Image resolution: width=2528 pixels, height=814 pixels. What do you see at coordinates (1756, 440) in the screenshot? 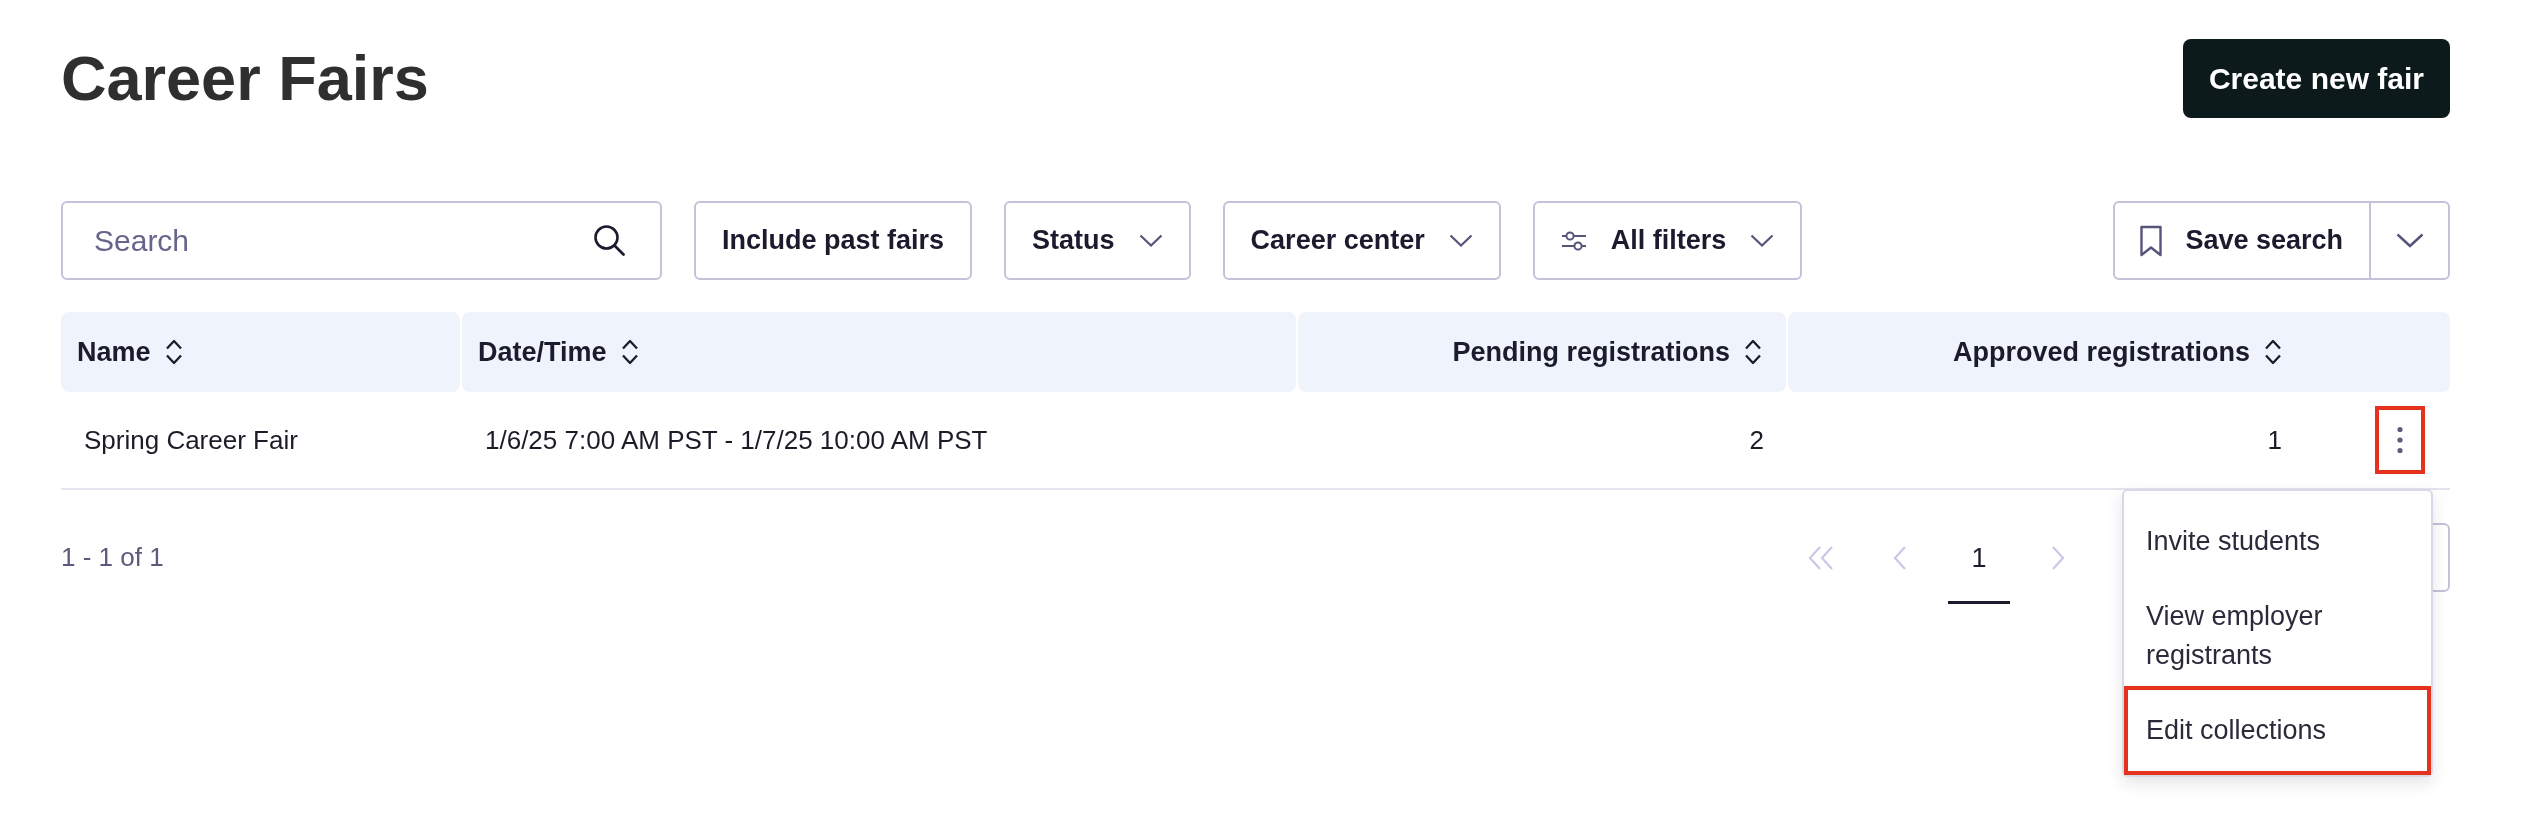
I see `table-cell-text: 2` at bounding box center [1756, 440].